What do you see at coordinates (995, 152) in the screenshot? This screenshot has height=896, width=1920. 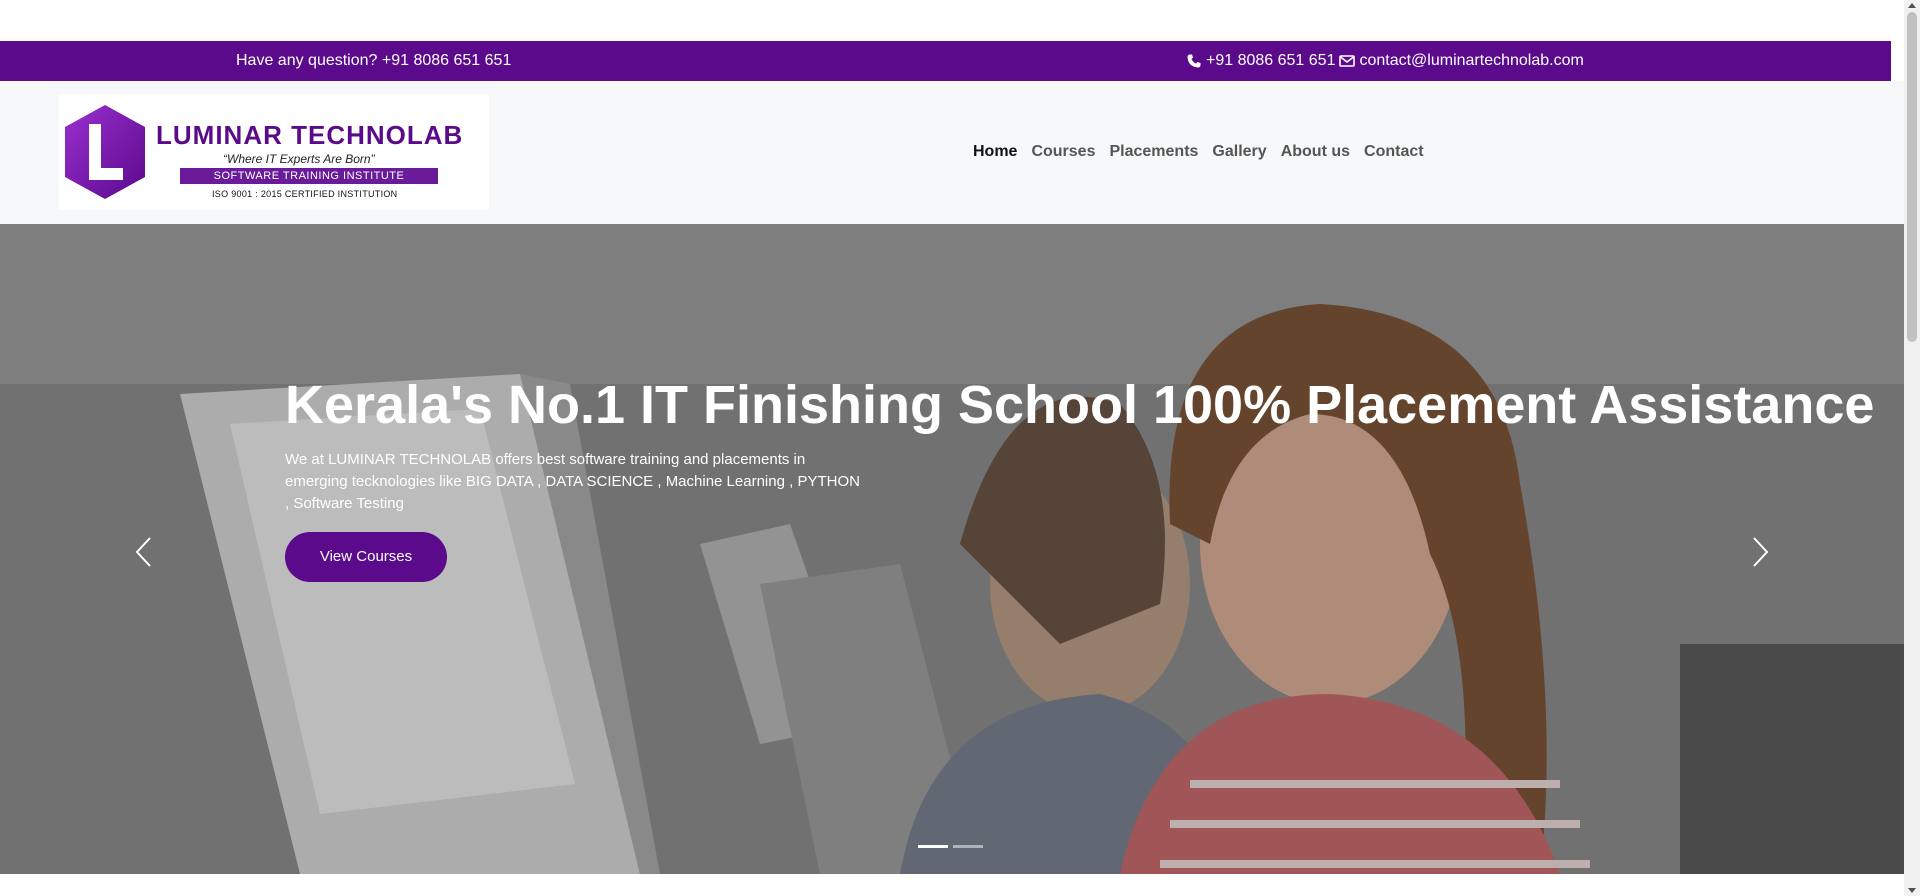 I see `nav-home: Home` at bounding box center [995, 152].